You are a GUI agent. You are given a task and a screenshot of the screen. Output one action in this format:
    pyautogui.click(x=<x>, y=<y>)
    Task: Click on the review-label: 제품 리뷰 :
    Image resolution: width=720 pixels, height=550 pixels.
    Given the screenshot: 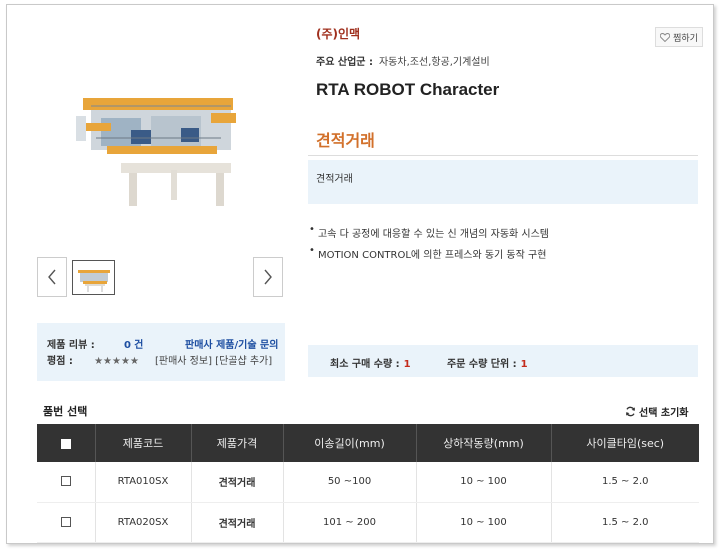 What is the action you would take?
    pyautogui.click(x=71, y=345)
    